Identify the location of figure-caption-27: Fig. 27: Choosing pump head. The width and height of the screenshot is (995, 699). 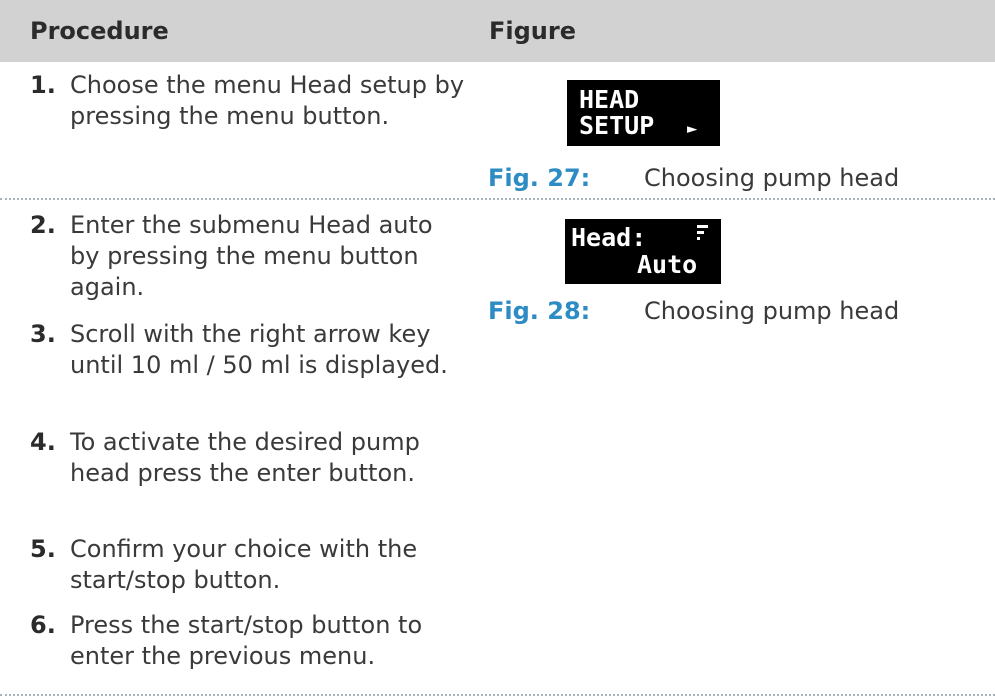
(693, 178).